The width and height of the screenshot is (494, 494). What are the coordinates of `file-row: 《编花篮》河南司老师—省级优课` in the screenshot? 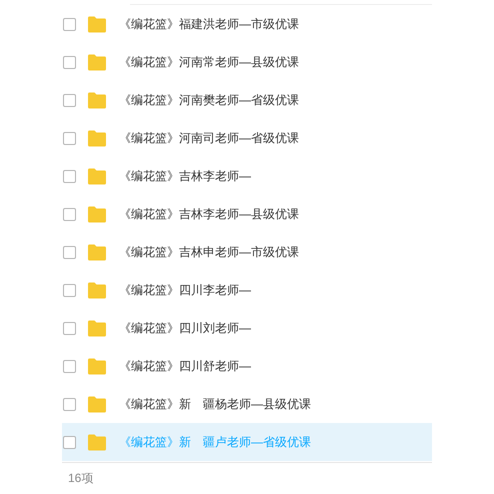 It's located at (247, 138).